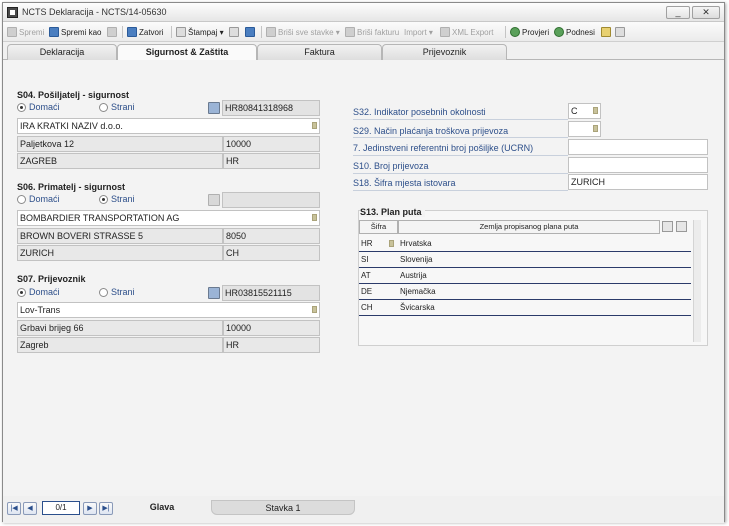 Image resolution: width=729 pixels, height=526 pixels. I want to click on table-row: AT Austrija, so click(525, 276).